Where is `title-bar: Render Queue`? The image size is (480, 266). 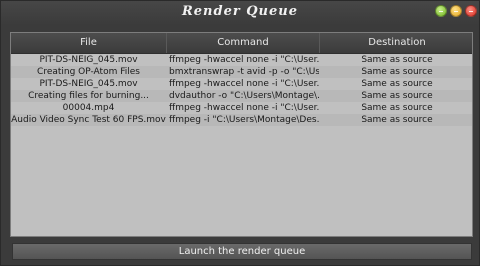 title-bar: Render Queue is located at coordinates (240, 13).